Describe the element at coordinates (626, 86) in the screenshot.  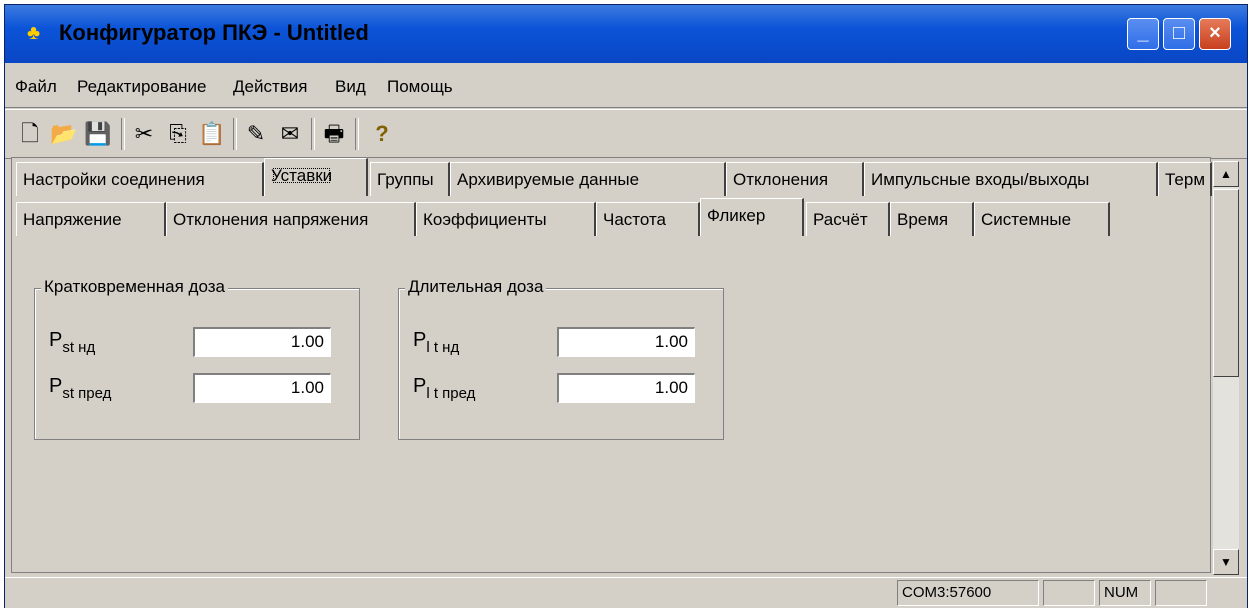
I see `menu-bar: Файл Редактирование Действия Вид Помощь` at that location.